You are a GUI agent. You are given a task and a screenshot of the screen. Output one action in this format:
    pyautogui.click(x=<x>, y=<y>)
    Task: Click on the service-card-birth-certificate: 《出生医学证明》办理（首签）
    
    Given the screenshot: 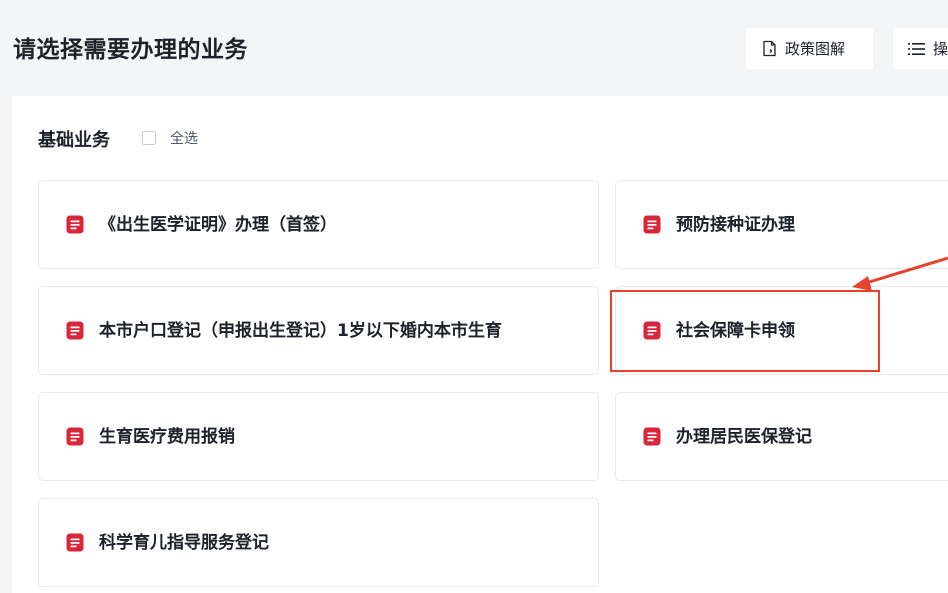 What is the action you would take?
    pyautogui.click(x=318, y=224)
    